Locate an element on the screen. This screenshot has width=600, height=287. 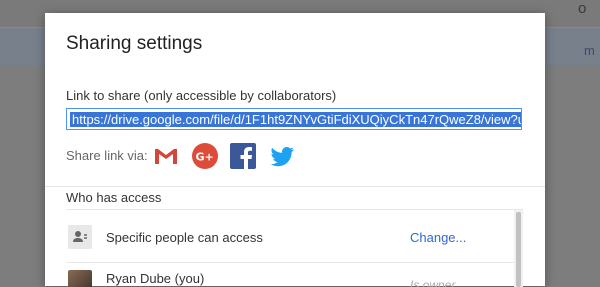
twitter-icon is located at coordinates (282, 156).